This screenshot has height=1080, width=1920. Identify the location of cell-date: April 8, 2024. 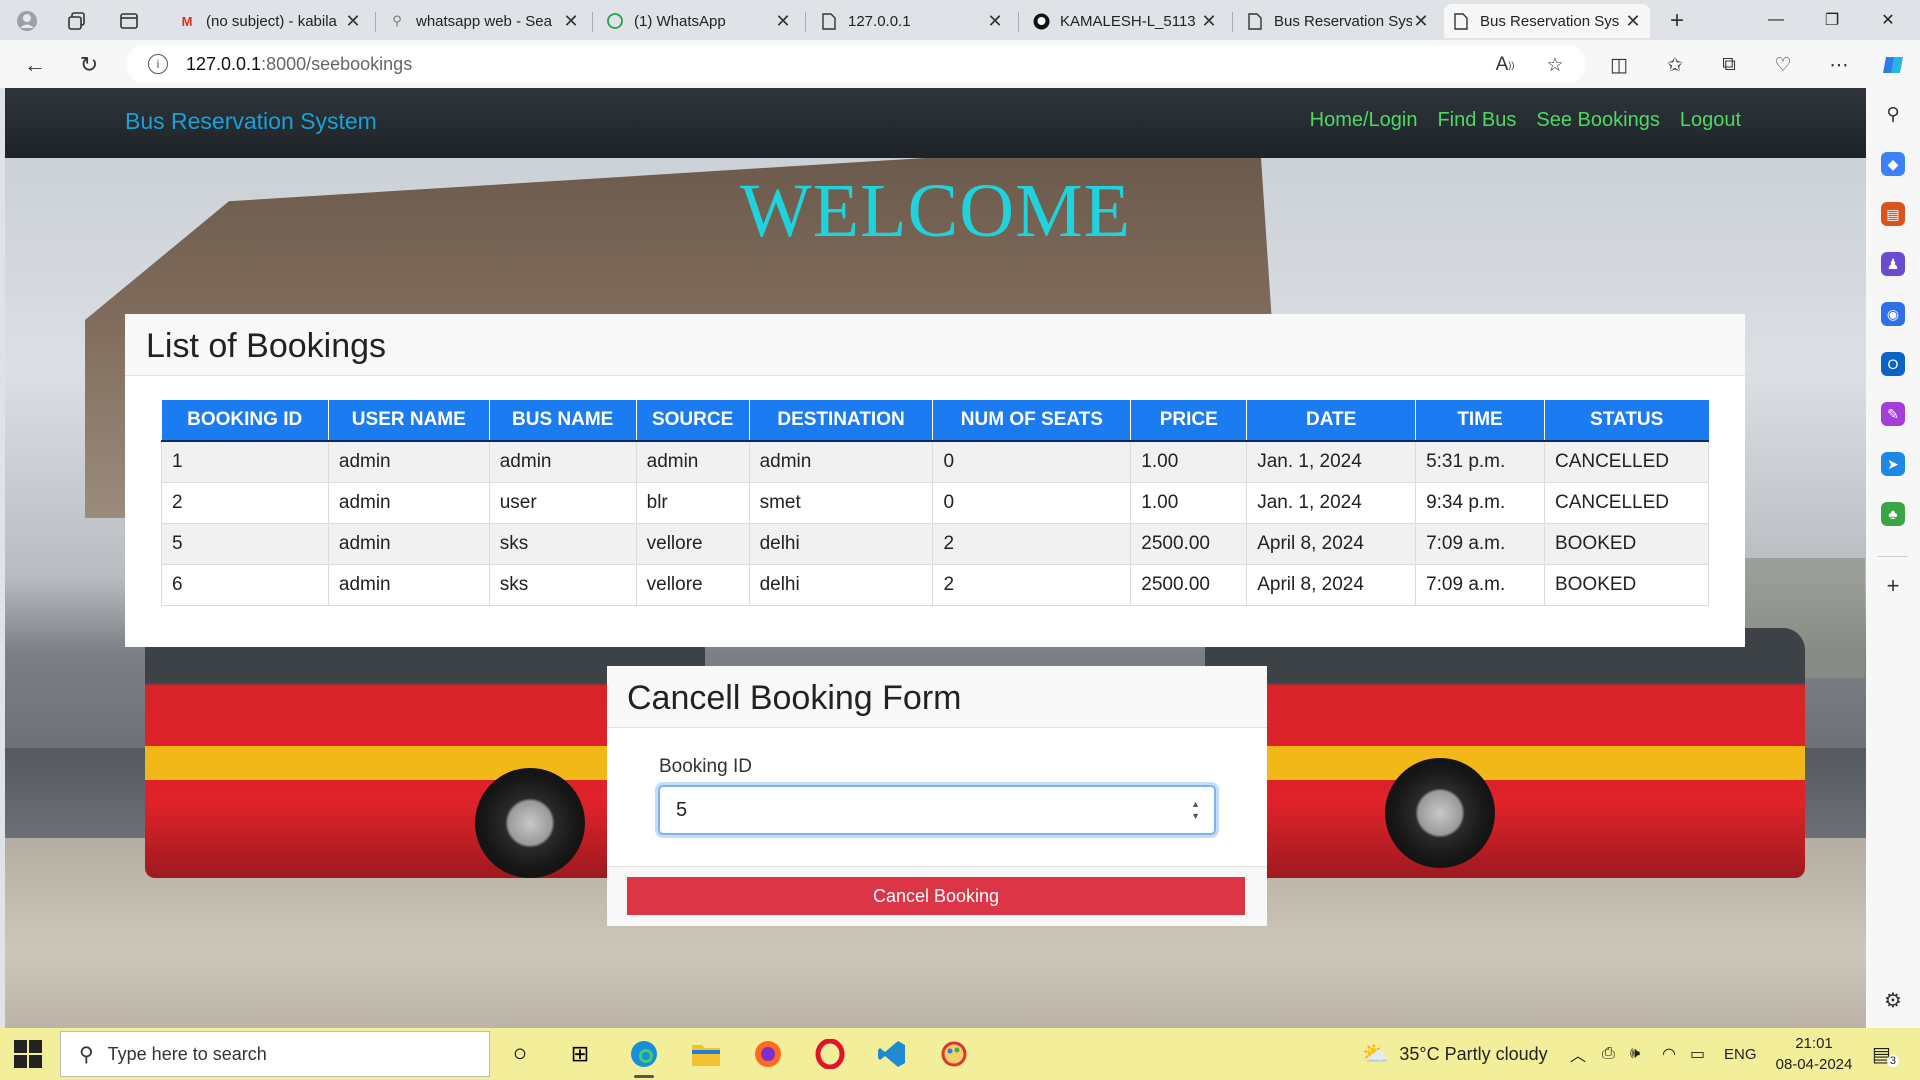
(1331, 543).